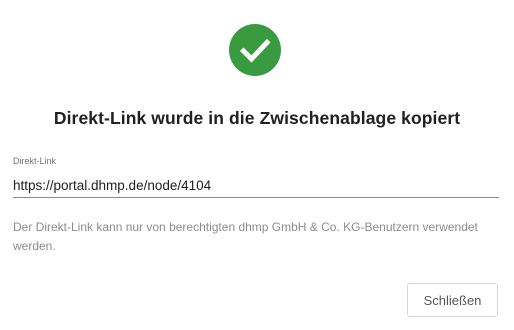 The width and height of the screenshot is (514, 330). I want to click on direct-link-field: Direkt-Link, so click(256, 178).